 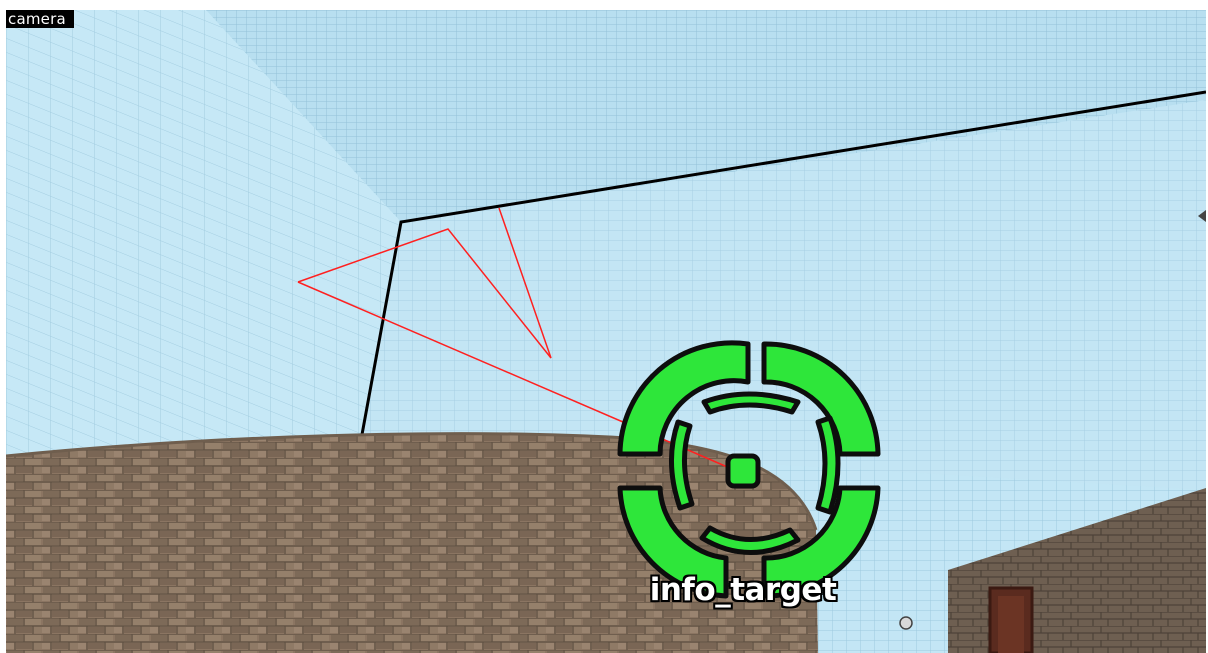 I want to click on door-panel, so click(x=1011, y=624).